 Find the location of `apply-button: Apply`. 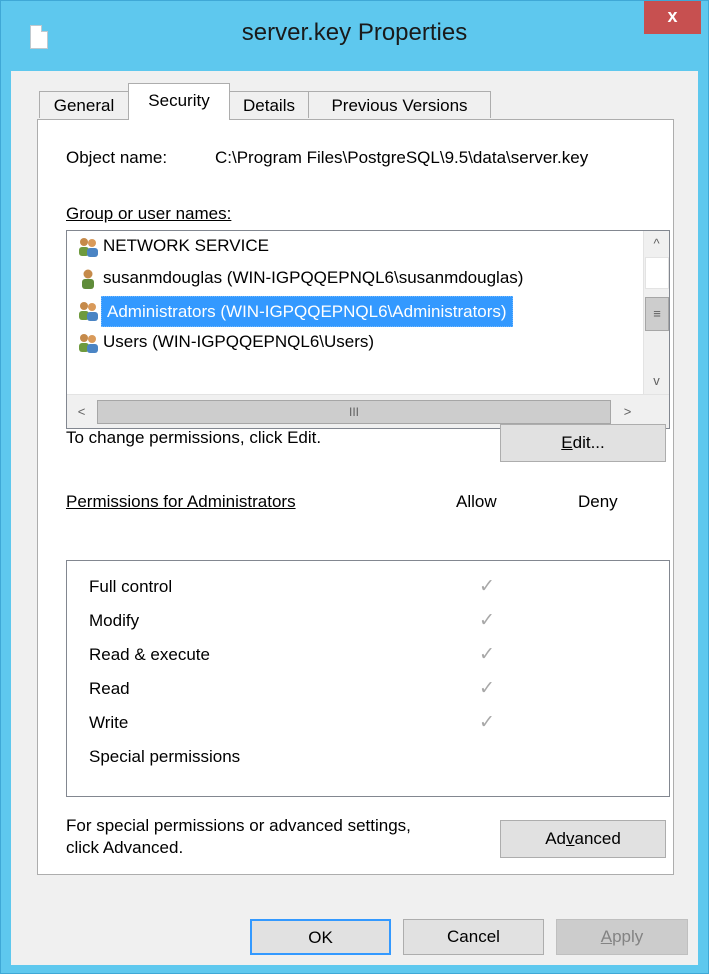

apply-button: Apply is located at coordinates (622, 937).